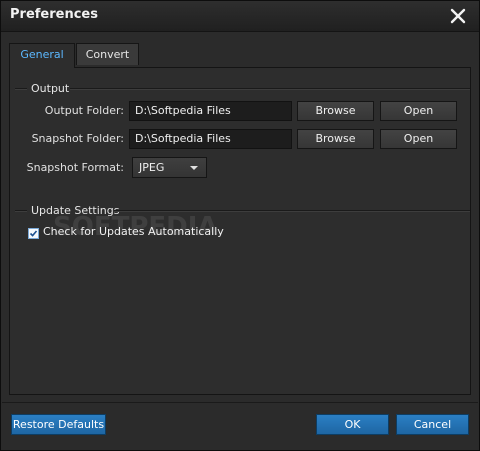 This screenshot has width=480, height=451. I want to click on output-rule-left, so click(21, 89).